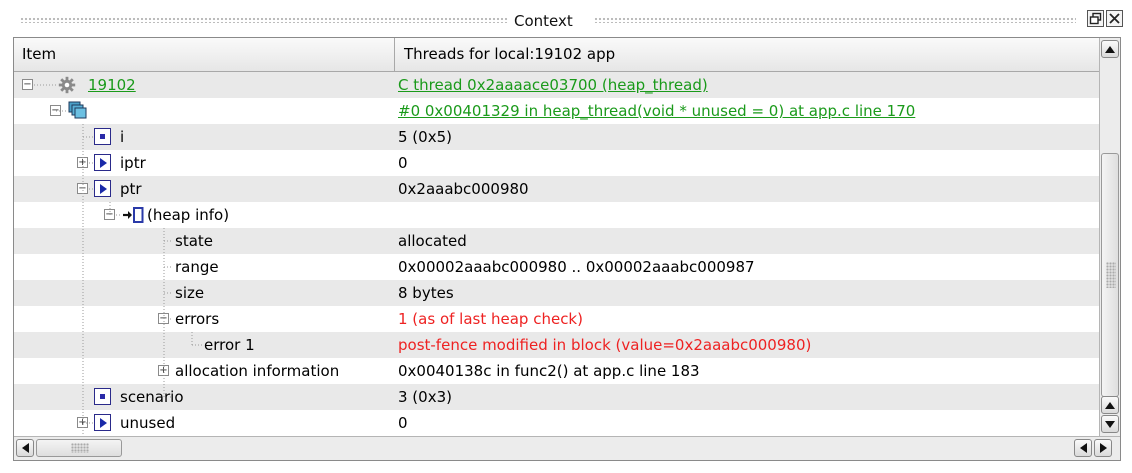 This screenshot has height=473, width=1132. What do you see at coordinates (257, 371) in the screenshot?
I see `heap-field-name: allocation information` at bounding box center [257, 371].